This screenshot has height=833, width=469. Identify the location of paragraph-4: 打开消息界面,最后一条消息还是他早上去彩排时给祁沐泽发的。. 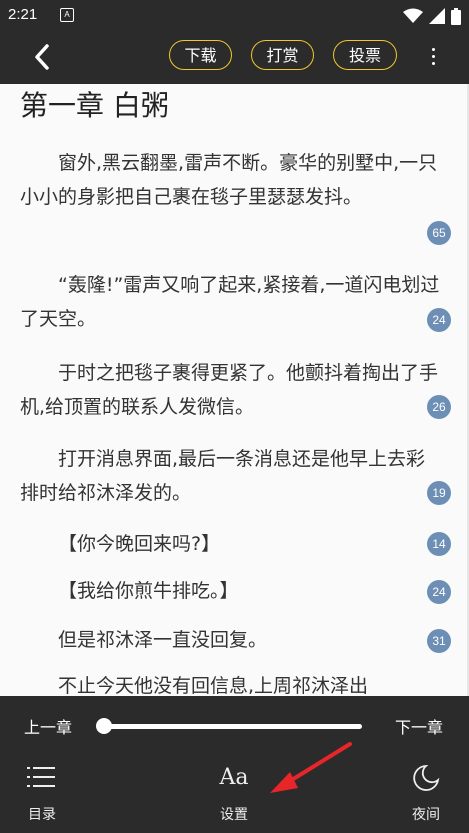
(223, 476).